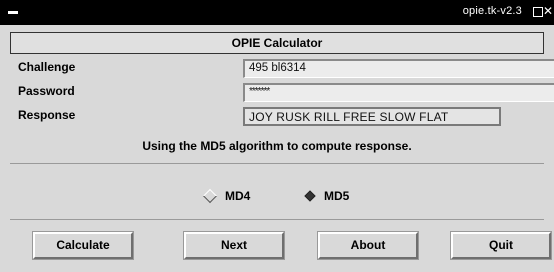  Describe the element at coordinates (548, 11) in the screenshot. I see `close-icon: ✕` at that location.